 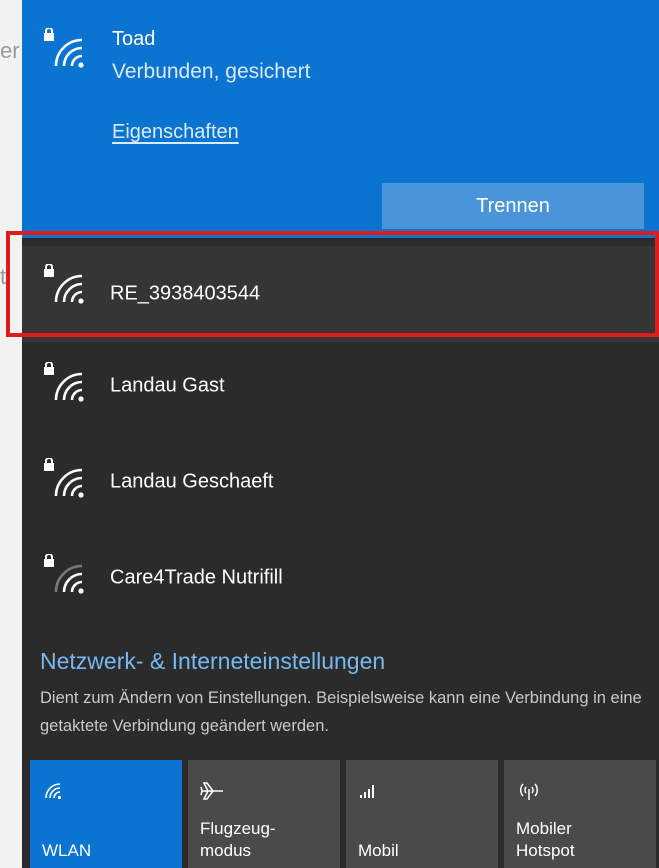 What do you see at coordinates (67, 850) in the screenshot?
I see `tile-label: WLAN` at bounding box center [67, 850].